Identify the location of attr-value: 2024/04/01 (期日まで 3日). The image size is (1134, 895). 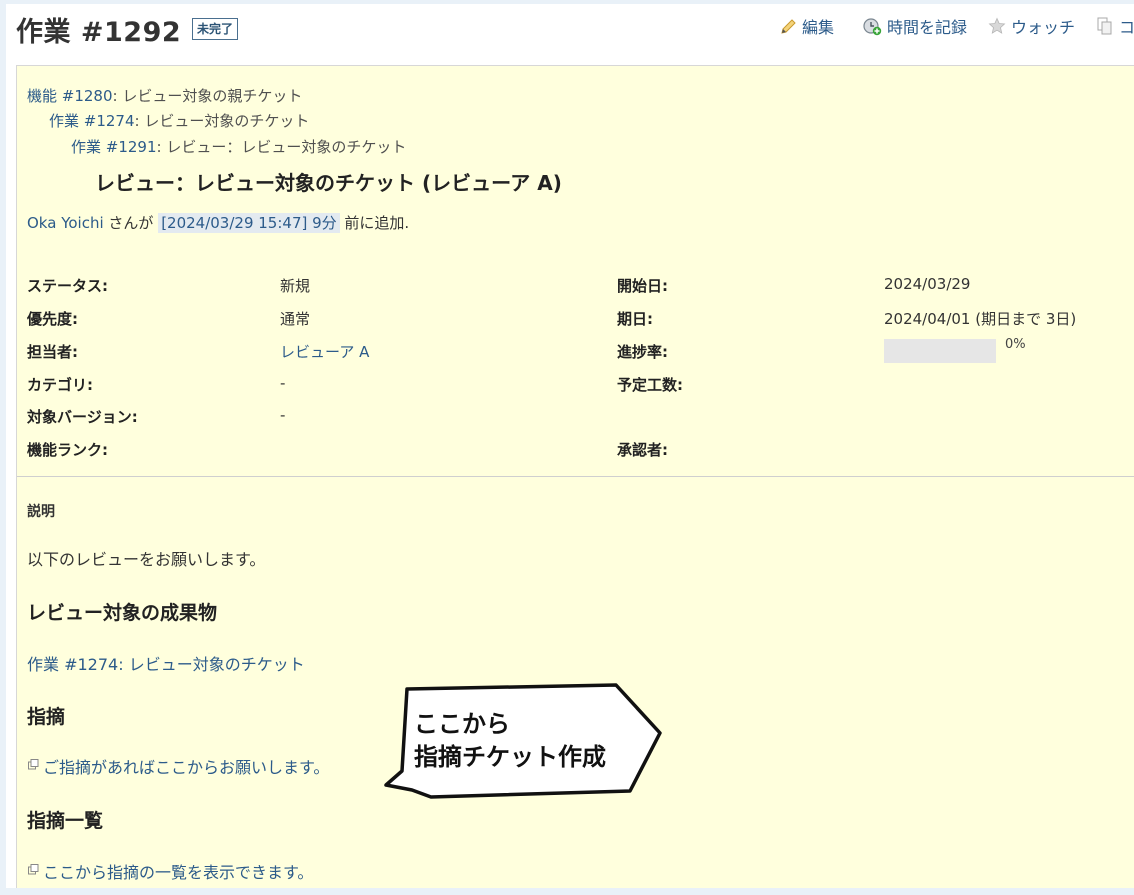
(980, 319).